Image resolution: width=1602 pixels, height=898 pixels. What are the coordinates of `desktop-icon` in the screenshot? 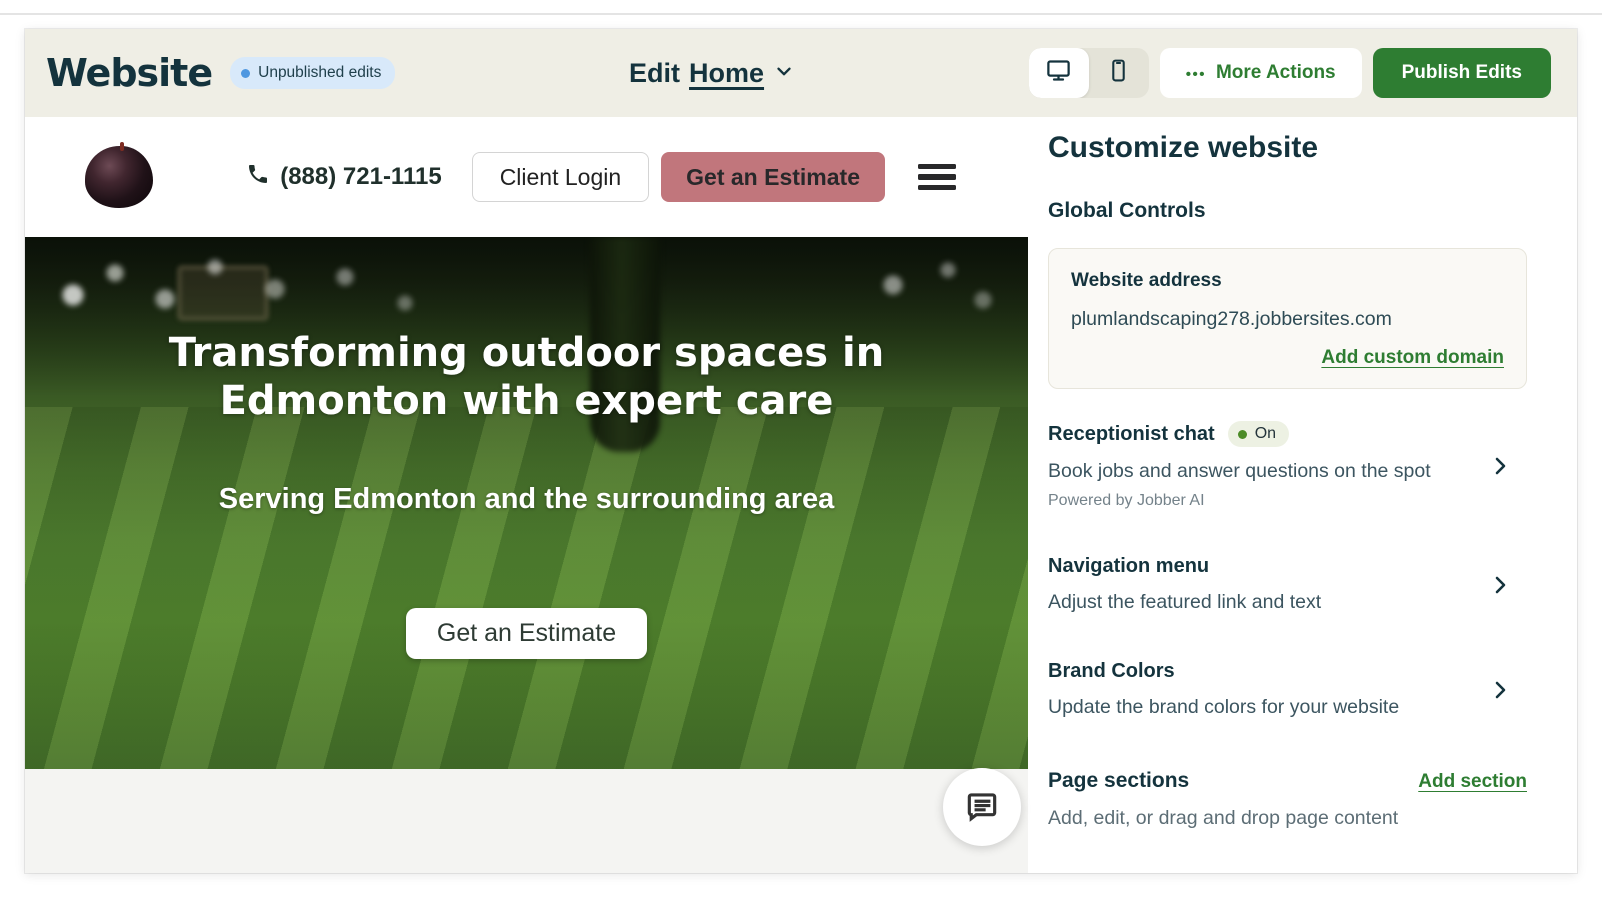 It's located at (1058, 73).